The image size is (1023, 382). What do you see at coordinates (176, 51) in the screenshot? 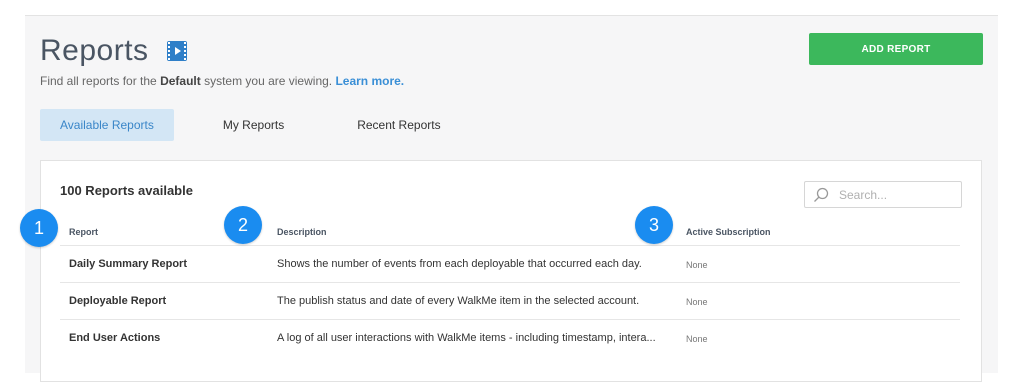
I see `video-icon` at bounding box center [176, 51].